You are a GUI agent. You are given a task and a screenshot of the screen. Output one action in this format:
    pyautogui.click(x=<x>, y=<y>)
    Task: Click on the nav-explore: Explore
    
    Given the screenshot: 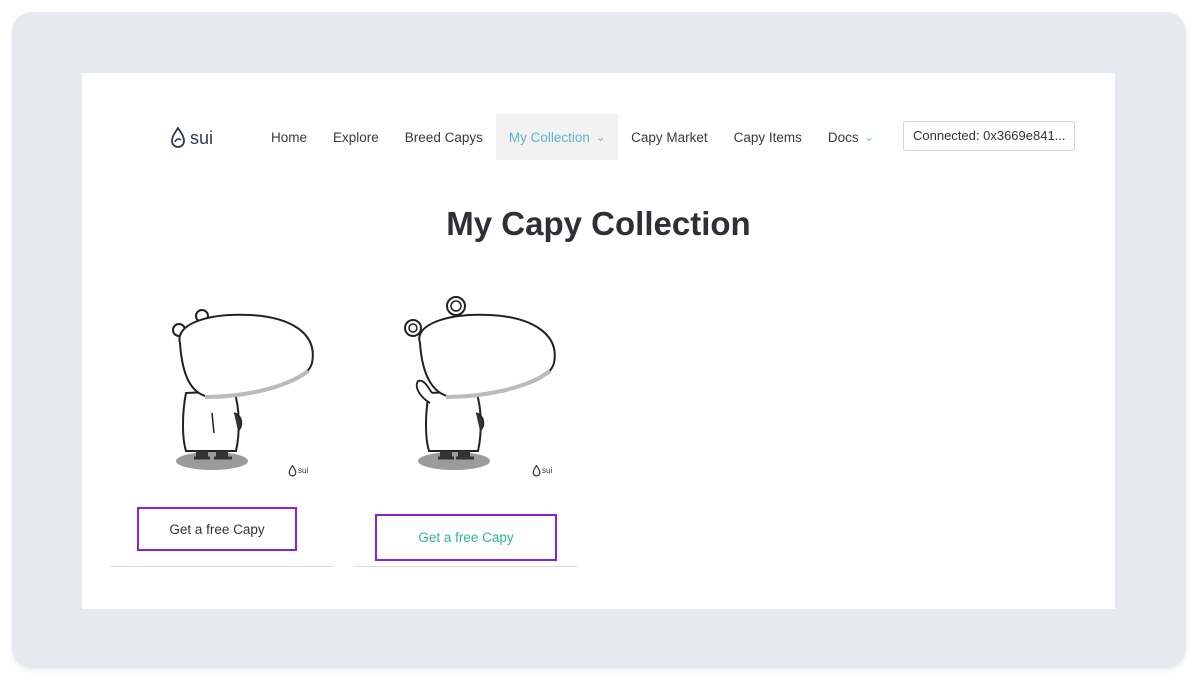 What is the action you would take?
    pyautogui.click(x=356, y=137)
    